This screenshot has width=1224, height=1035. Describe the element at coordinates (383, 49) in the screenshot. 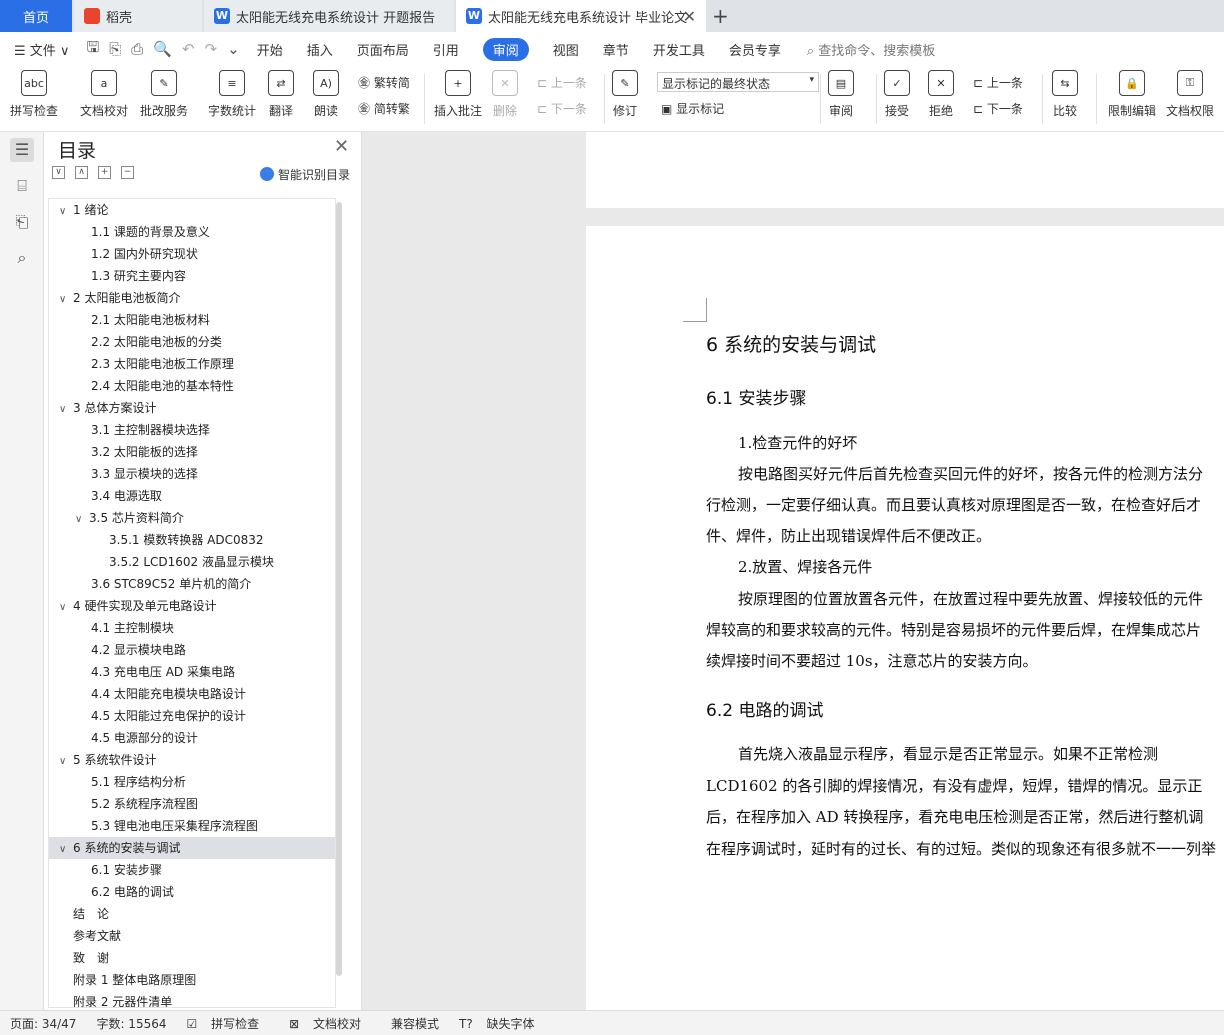

I see `menu-page-layout: 页面布局` at that location.